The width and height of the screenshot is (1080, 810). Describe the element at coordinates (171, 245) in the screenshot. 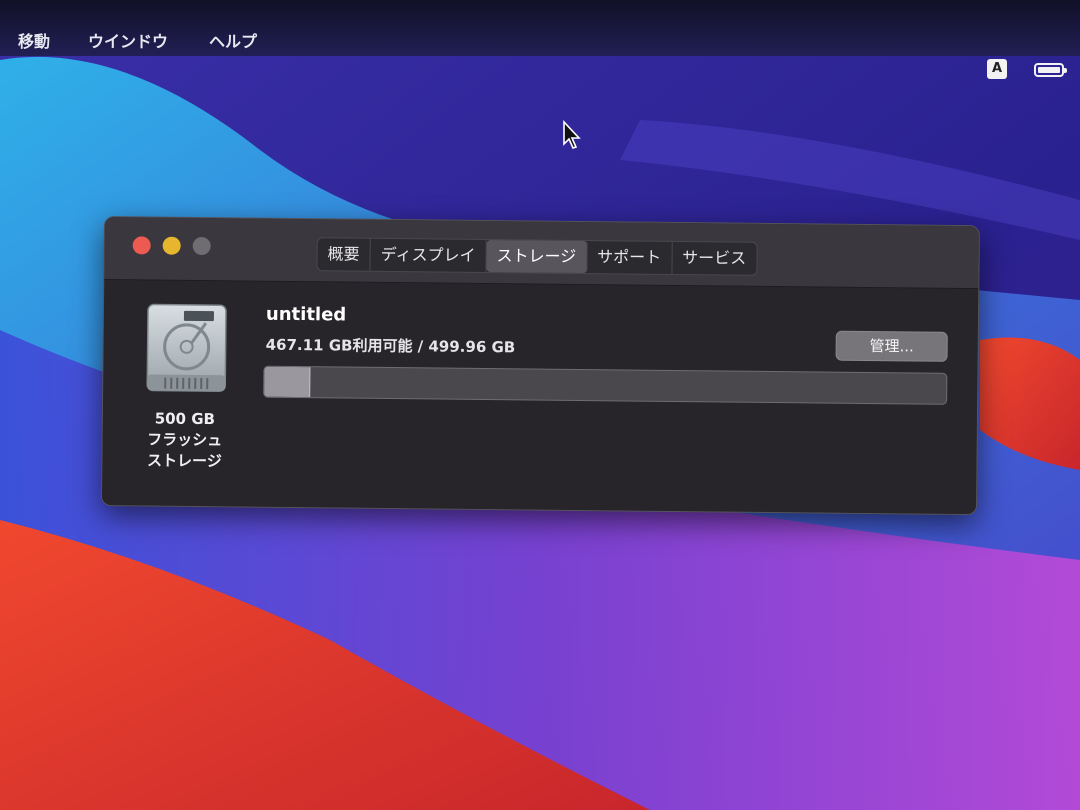

I see `minimize-window-icon` at that location.